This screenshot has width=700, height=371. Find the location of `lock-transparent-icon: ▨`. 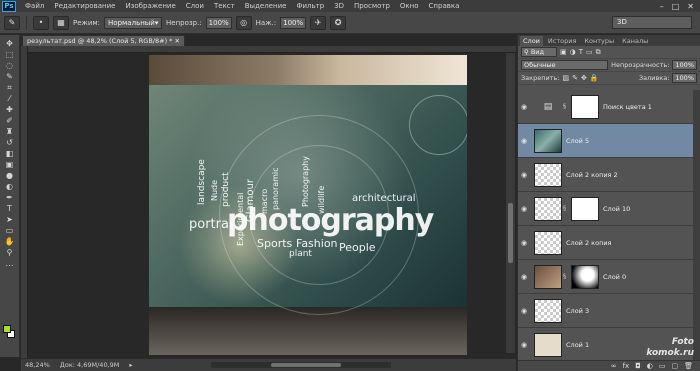

lock-transparent-icon: ▨ is located at coordinates (565, 78).